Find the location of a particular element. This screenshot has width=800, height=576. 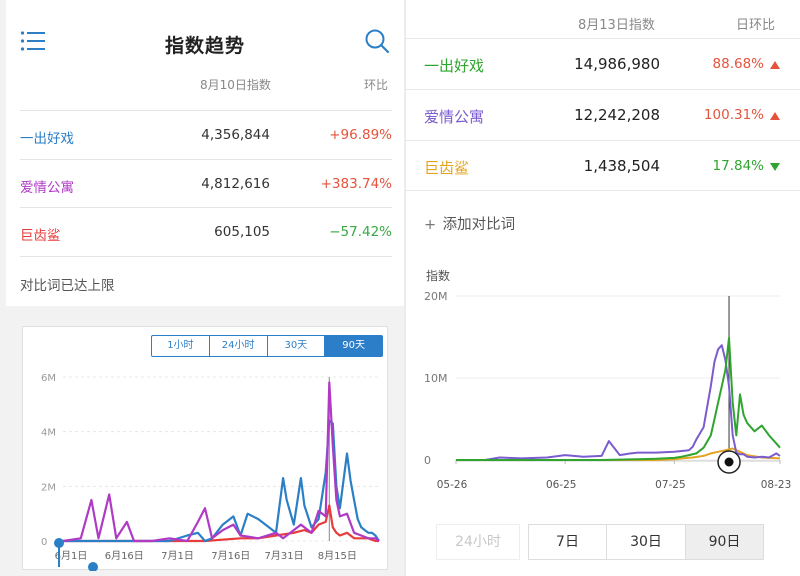

keyword-change: −57.42% is located at coordinates (360, 232).